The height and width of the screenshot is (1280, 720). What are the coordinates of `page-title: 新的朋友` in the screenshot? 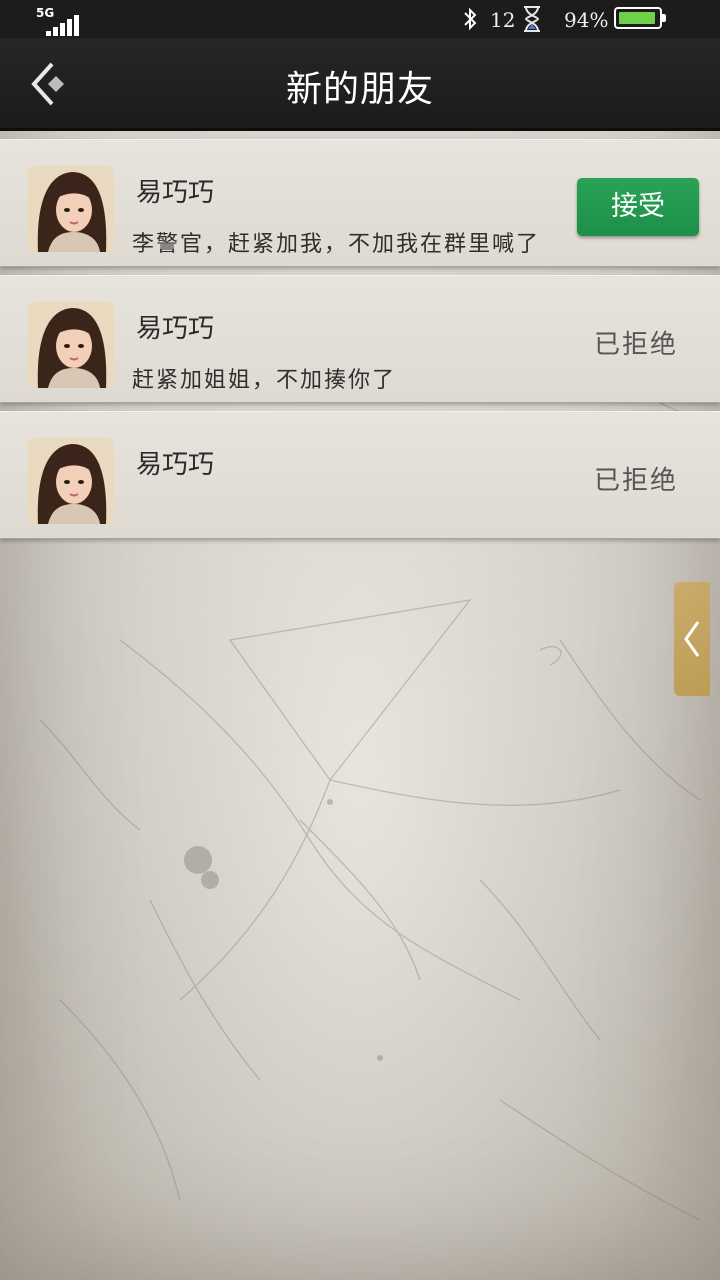 It's located at (359, 89).